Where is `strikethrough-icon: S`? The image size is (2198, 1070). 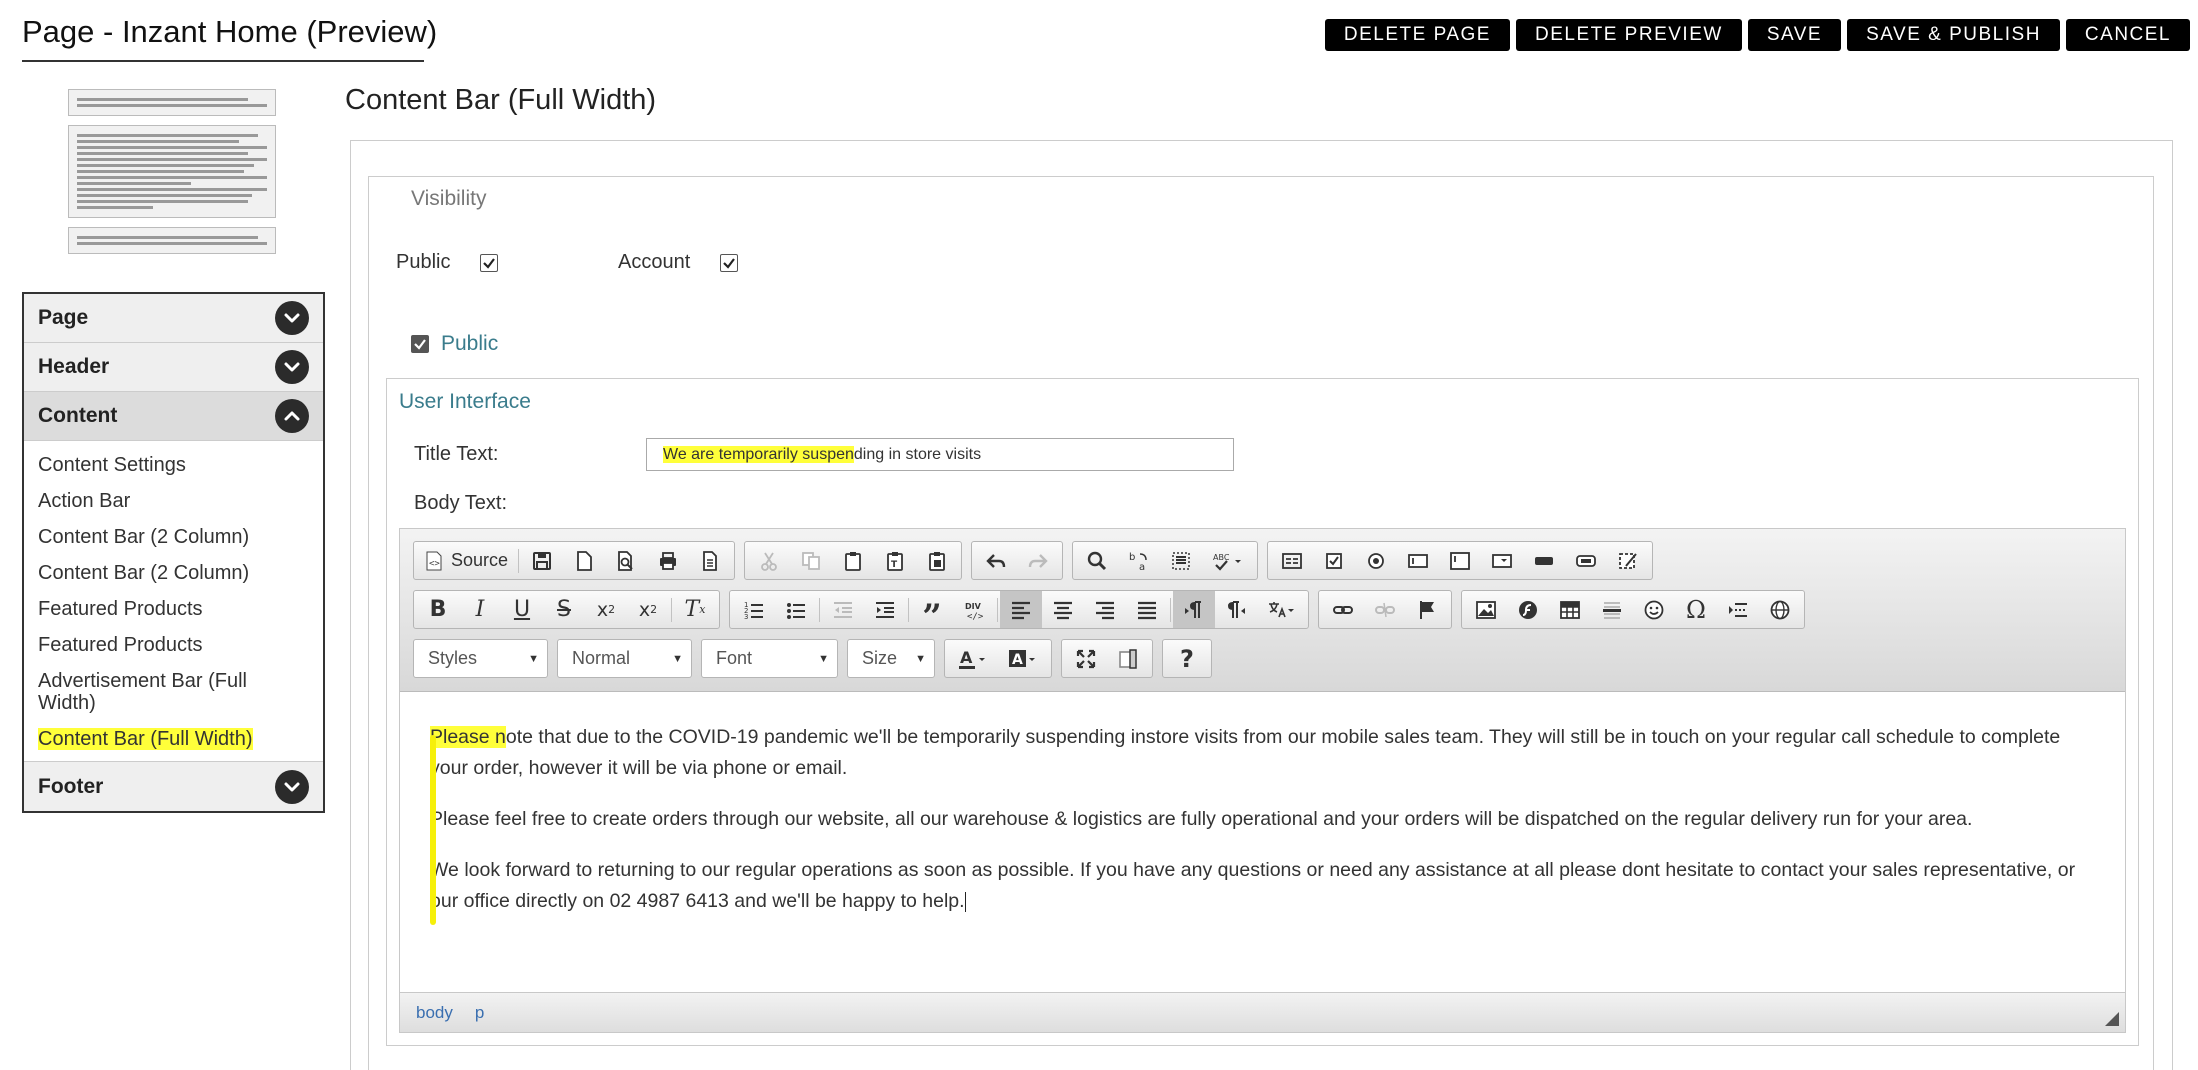
strikethrough-icon: S is located at coordinates (564, 609).